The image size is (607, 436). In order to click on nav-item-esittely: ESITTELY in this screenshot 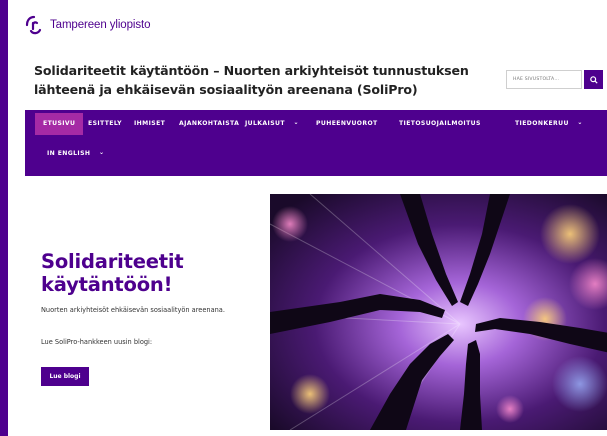, I will do `click(105, 124)`.